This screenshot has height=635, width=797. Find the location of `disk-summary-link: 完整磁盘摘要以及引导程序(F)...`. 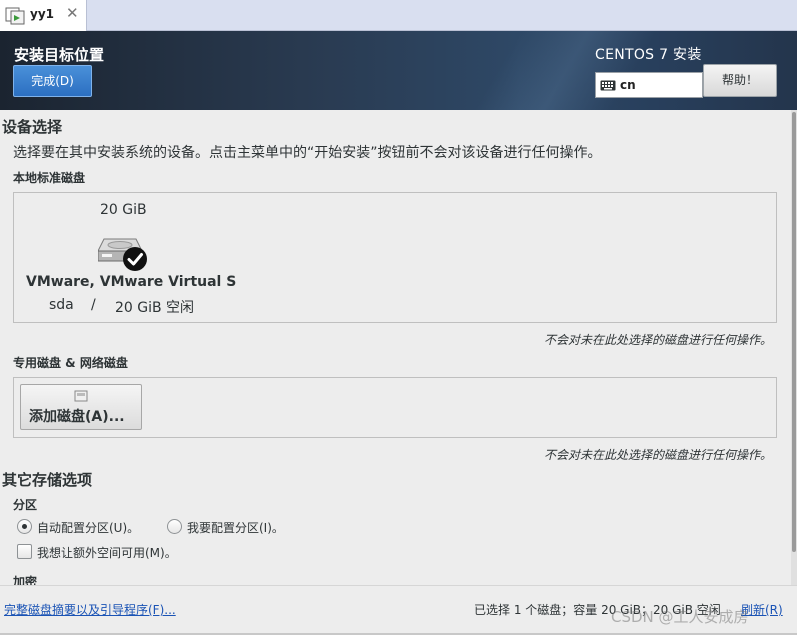

disk-summary-link: 完整磁盘摘要以及引导程序(F)... is located at coordinates (90, 609).